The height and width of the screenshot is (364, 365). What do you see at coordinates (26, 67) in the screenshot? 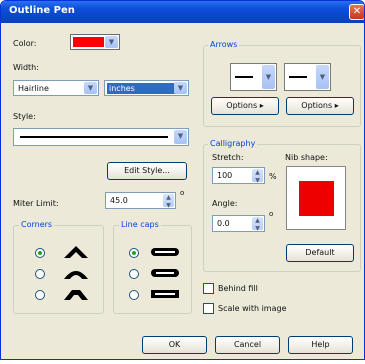
I see `width-label: Width:` at bounding box center [26, 67].